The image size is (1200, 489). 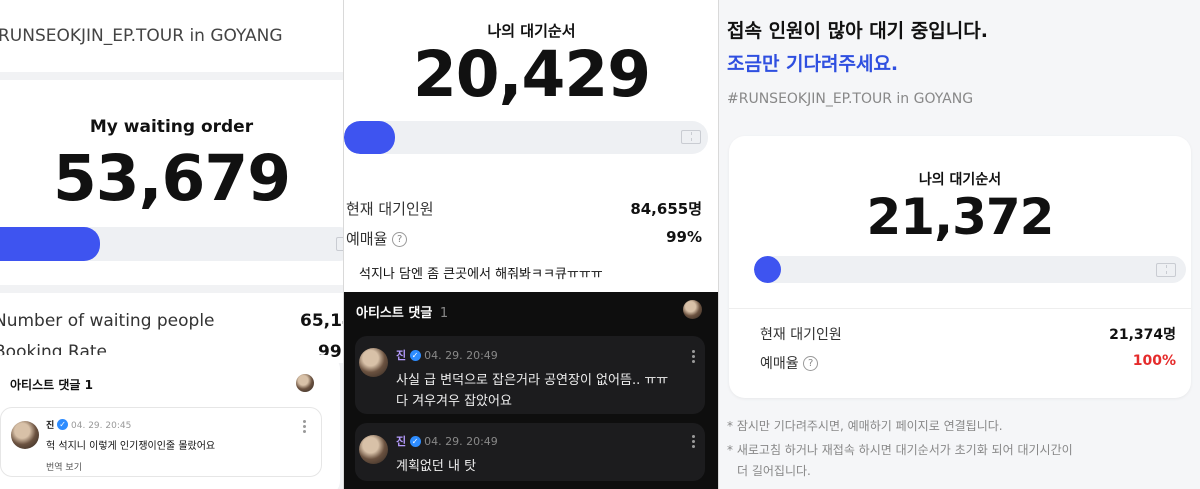 I want to click on fan-comment-text: 석지나 담엔 좀 큰곳에서 해줘봐ㅋㅋ큐ㅠㅠㅠ, so click(x=481, y=274).